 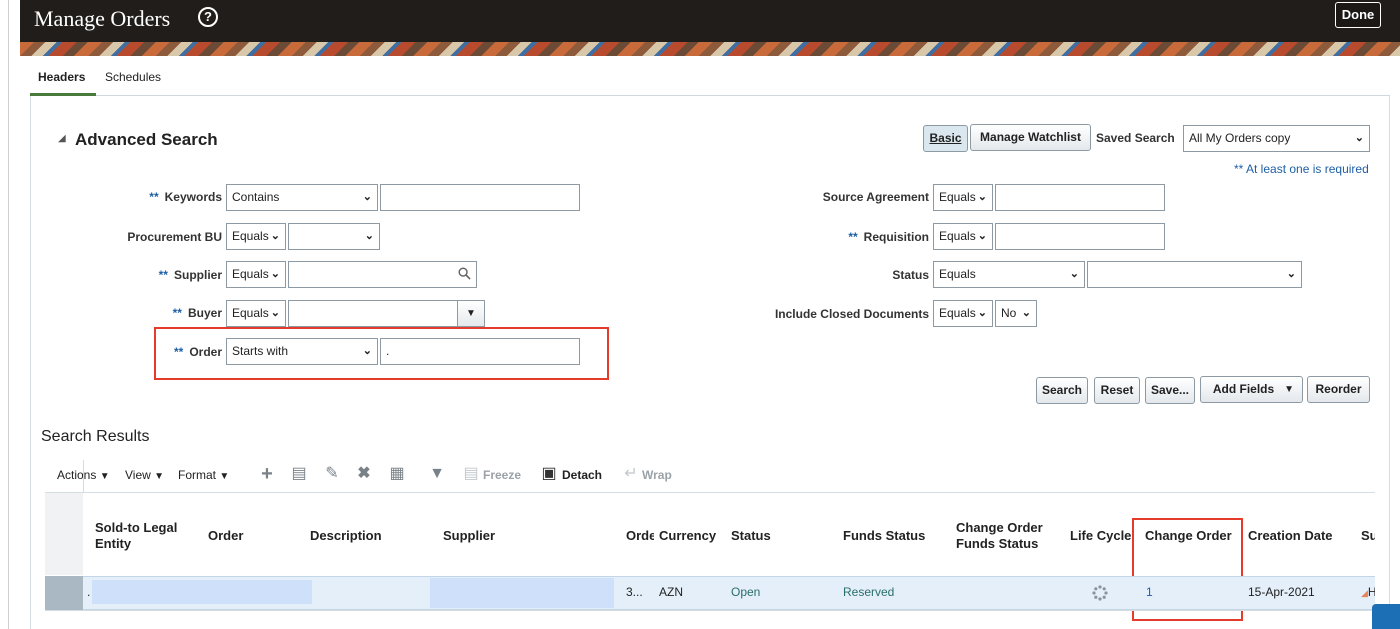 I want to click on order-input: ., so click(x=480, y=351).